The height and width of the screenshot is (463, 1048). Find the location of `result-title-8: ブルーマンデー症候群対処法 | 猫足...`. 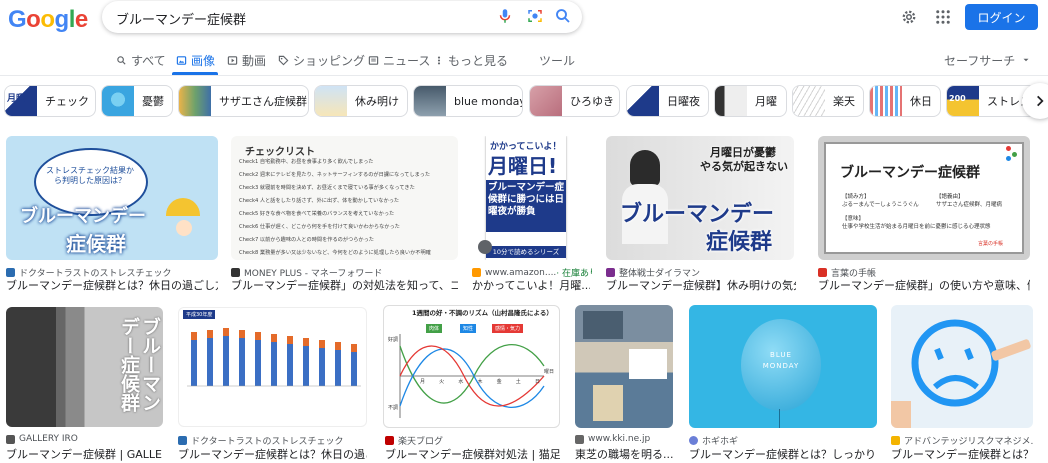

result-title-8: ブルーマンデー症候群対処法 | 猫足... is located at coordinates (472, 454).